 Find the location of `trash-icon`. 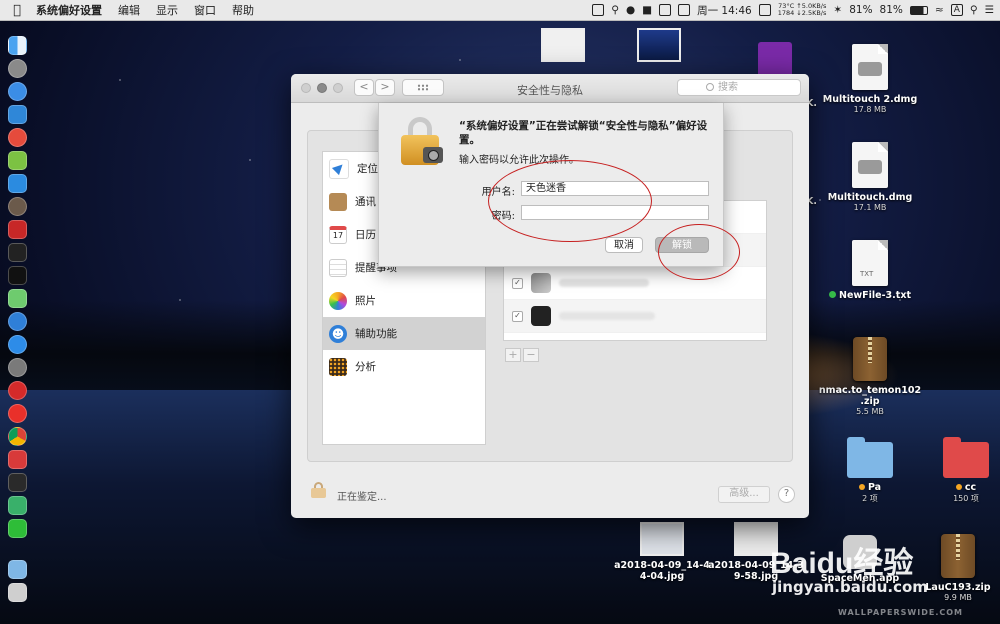

trash-icon is located at coordinates (17, 592).